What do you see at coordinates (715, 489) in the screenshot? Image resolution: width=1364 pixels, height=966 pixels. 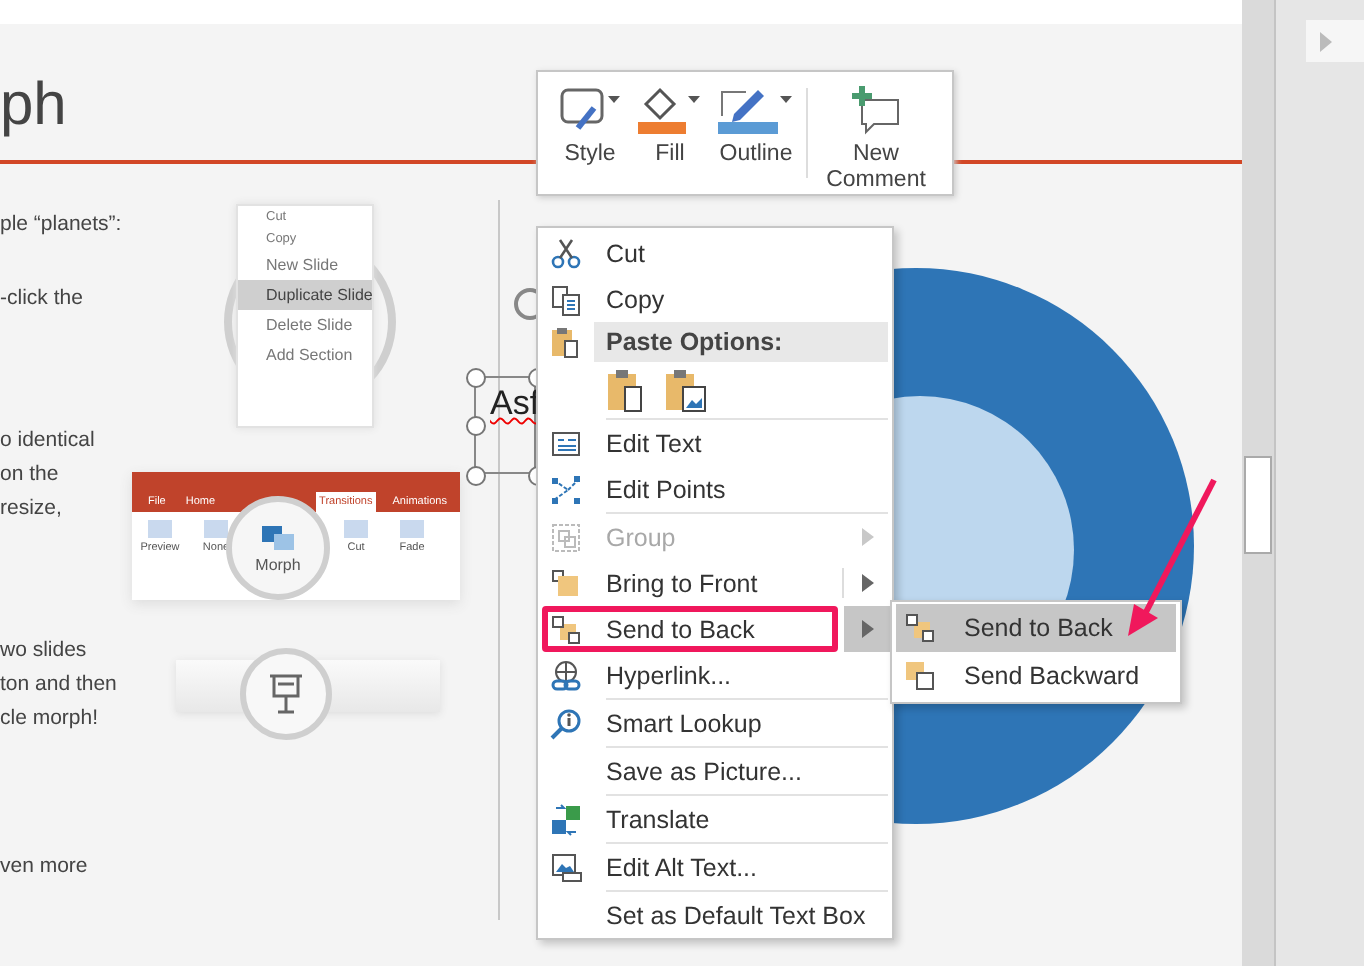 I see `menu-item: Edit Points` at bounding box center [715, 489].